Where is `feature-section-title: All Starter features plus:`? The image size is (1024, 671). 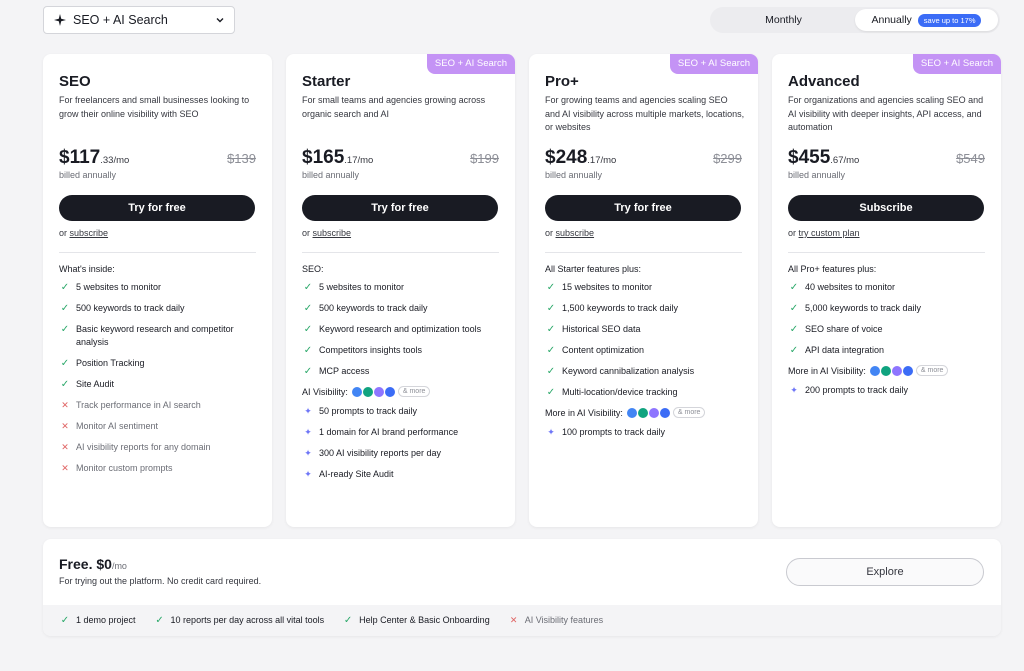 feature-section-title: All Starter features plus: is located at coordinates (593, 269).